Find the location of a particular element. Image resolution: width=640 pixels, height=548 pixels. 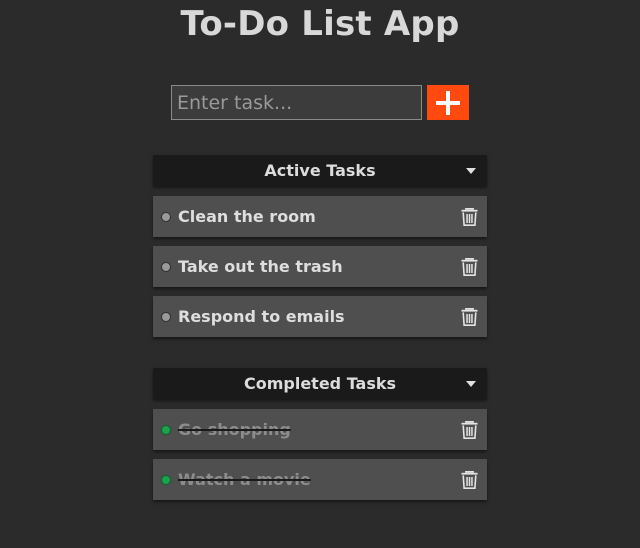

active-tasks-title: Active Tasks is located at coordinates (320, 170).